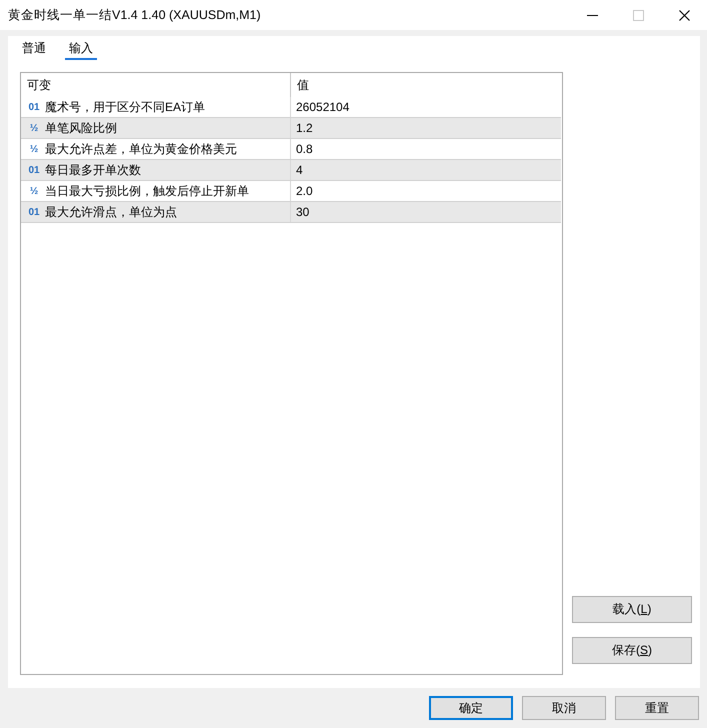  I want to click on parameter-name: 单笔风险比例, so click(81, 128).